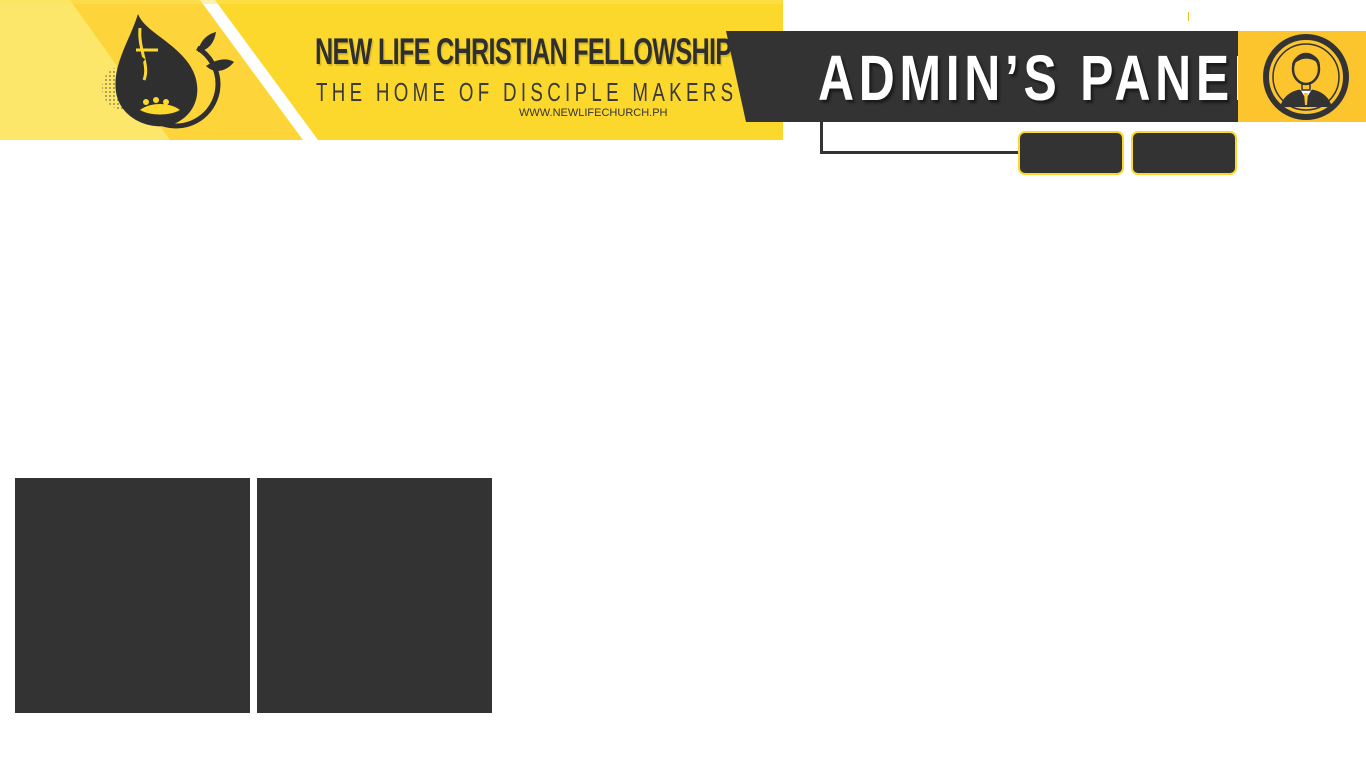  Describe the element at coordinates (1043, 78) in the screenshot. I see `admin-title: ADMIN’S PANEL` at that location.